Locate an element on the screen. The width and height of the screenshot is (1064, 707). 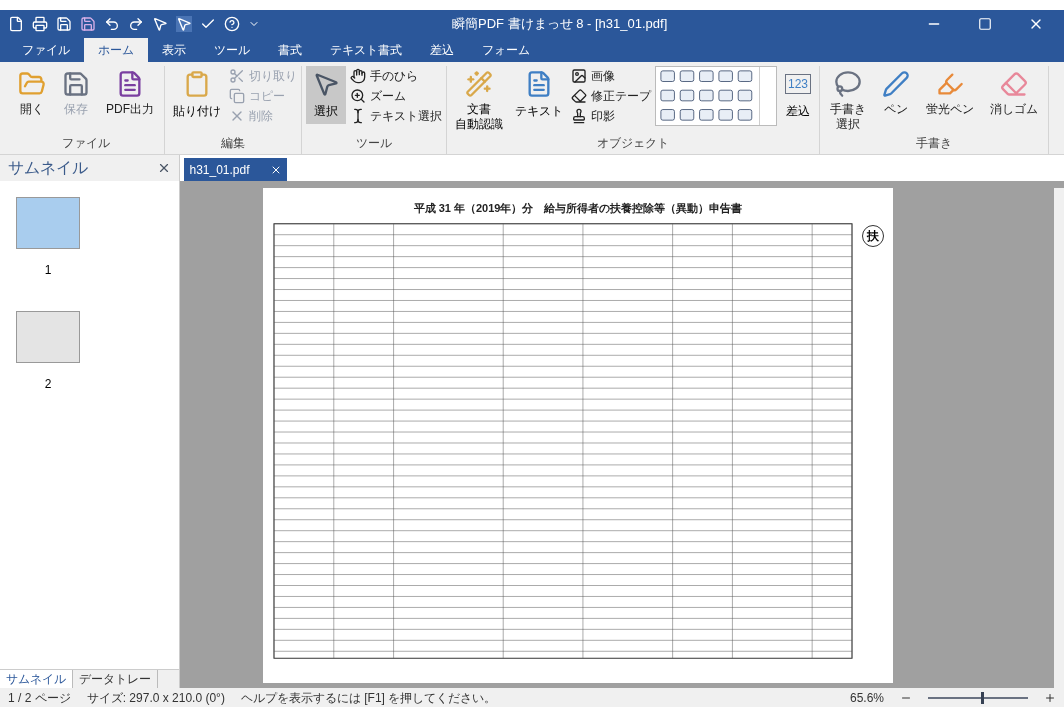
lasso-icon is located at coordinates (848, 84).